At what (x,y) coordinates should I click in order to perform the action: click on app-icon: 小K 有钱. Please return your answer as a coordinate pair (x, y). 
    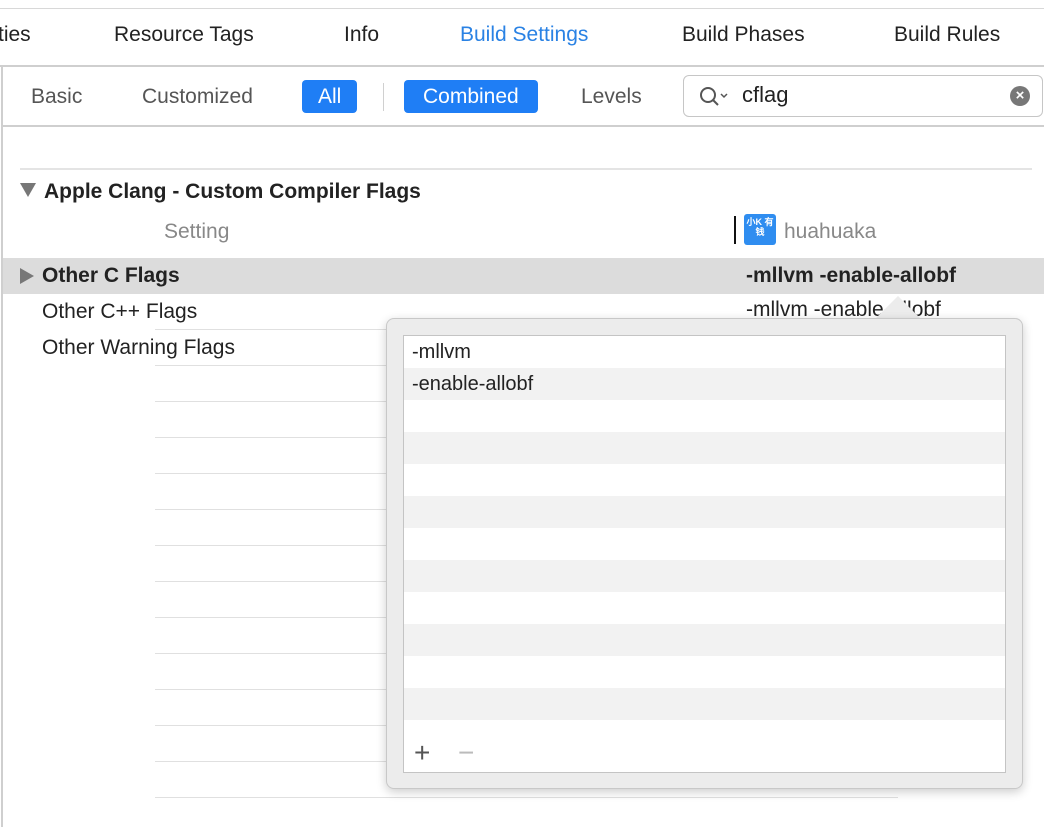
    Looking at the image, I should click on (760, 229).